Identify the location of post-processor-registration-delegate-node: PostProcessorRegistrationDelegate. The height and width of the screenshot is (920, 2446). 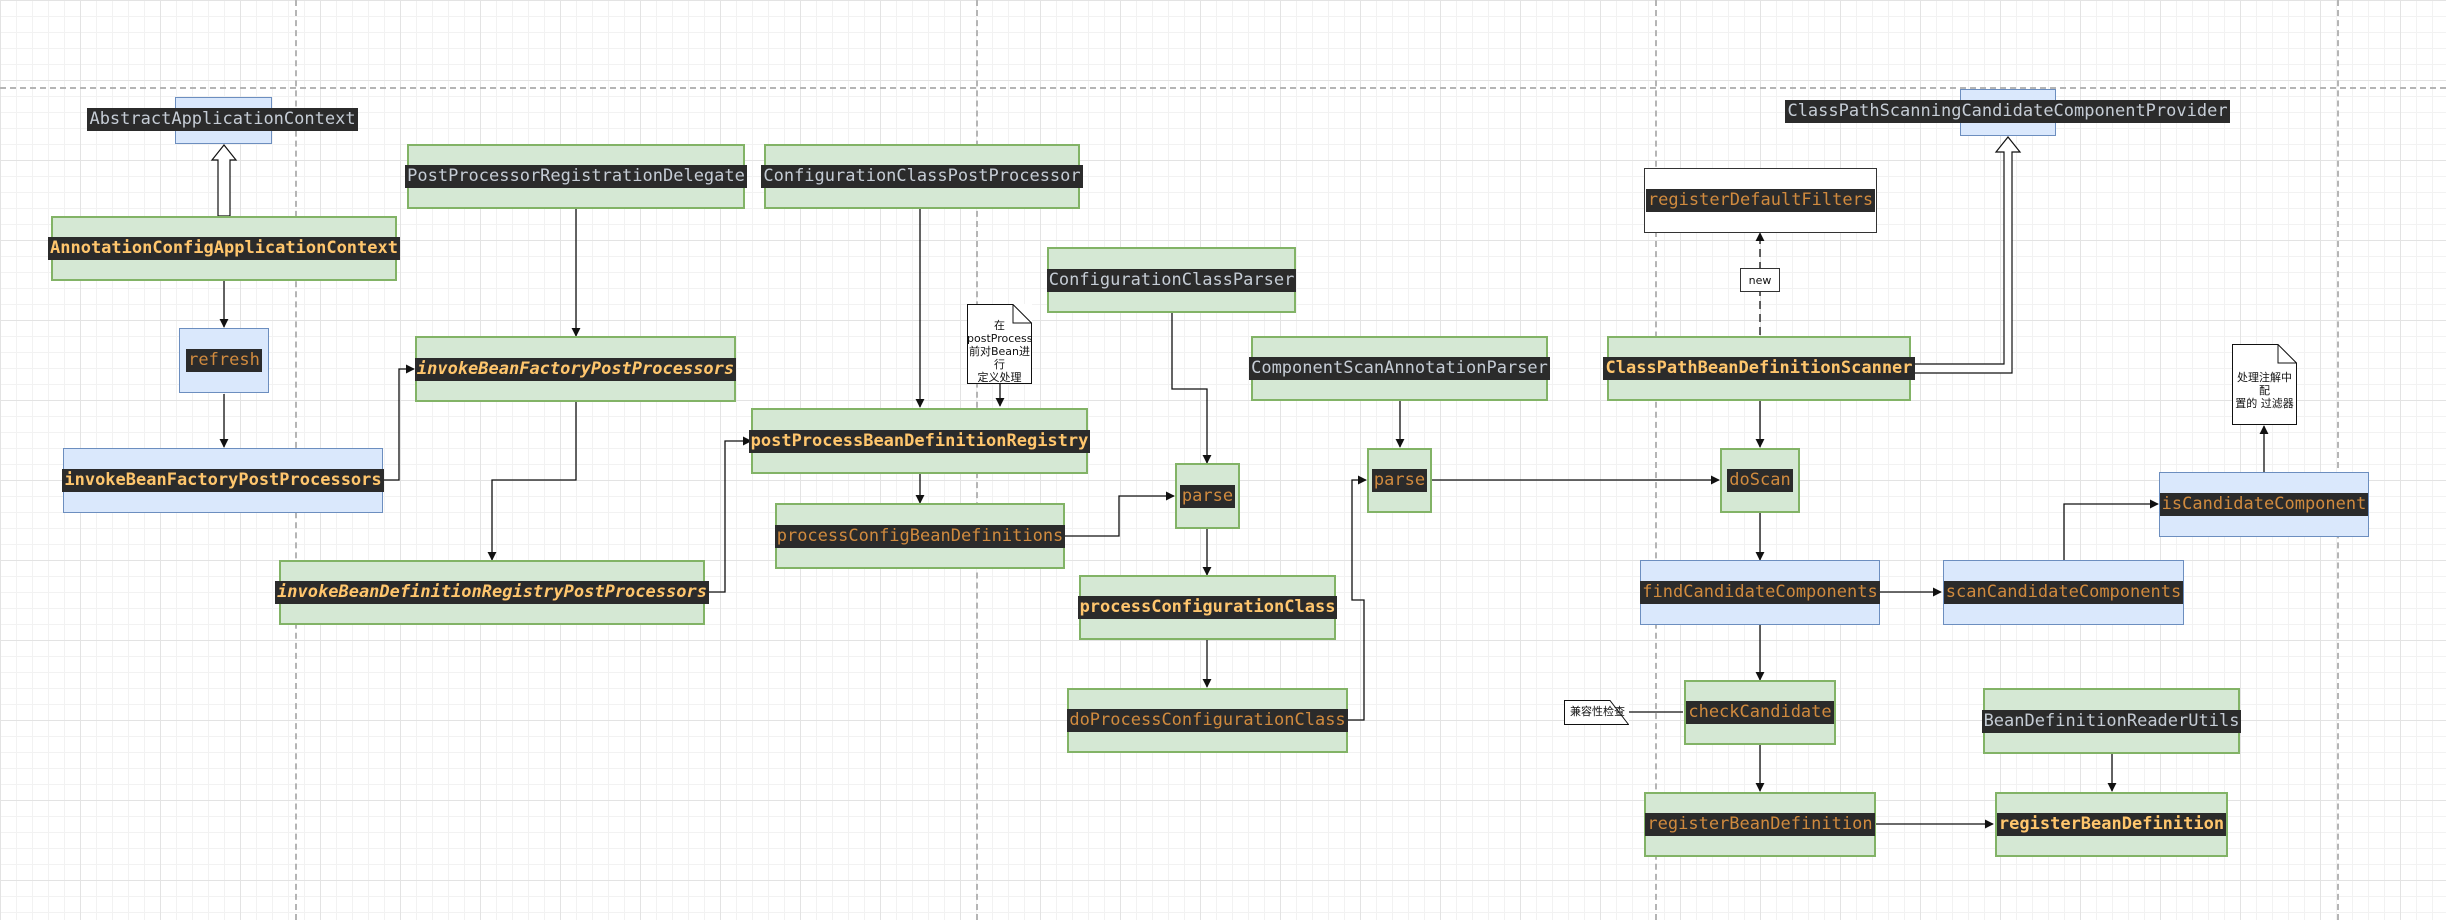
(576, 176).